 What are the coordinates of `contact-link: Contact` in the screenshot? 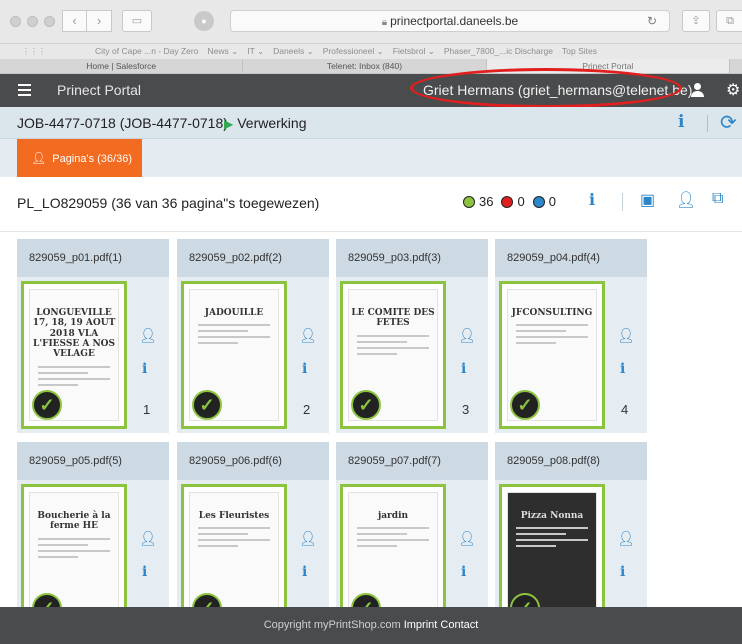 It's located at (459, 625).